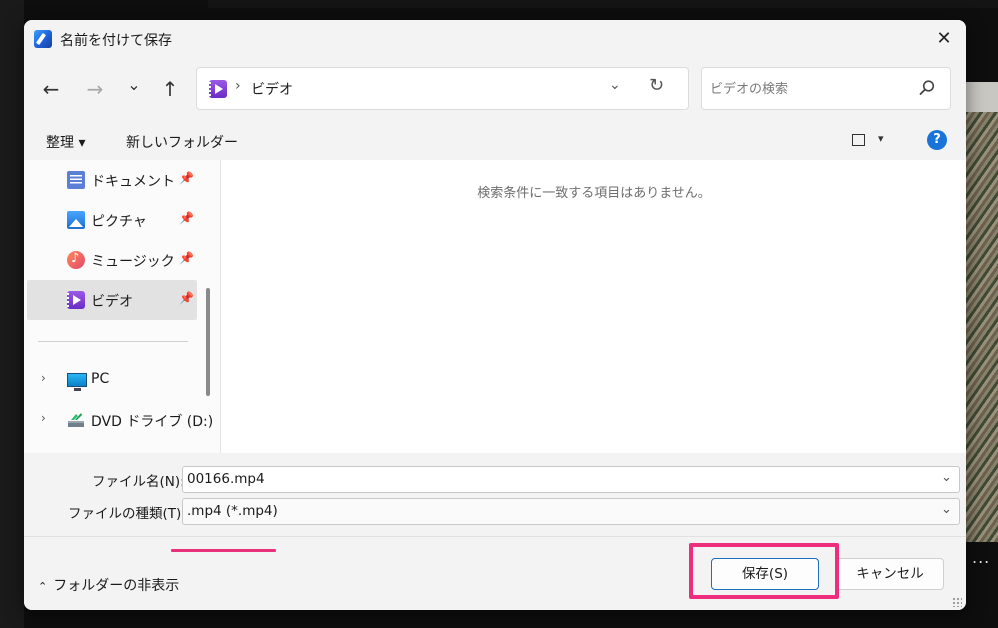 Image resolution: width=998 pixels, height=628 pixels. Describe the element at coordinates (226, 479) in the screenshot. I see `filename-value: 00166.mp4` at that location.